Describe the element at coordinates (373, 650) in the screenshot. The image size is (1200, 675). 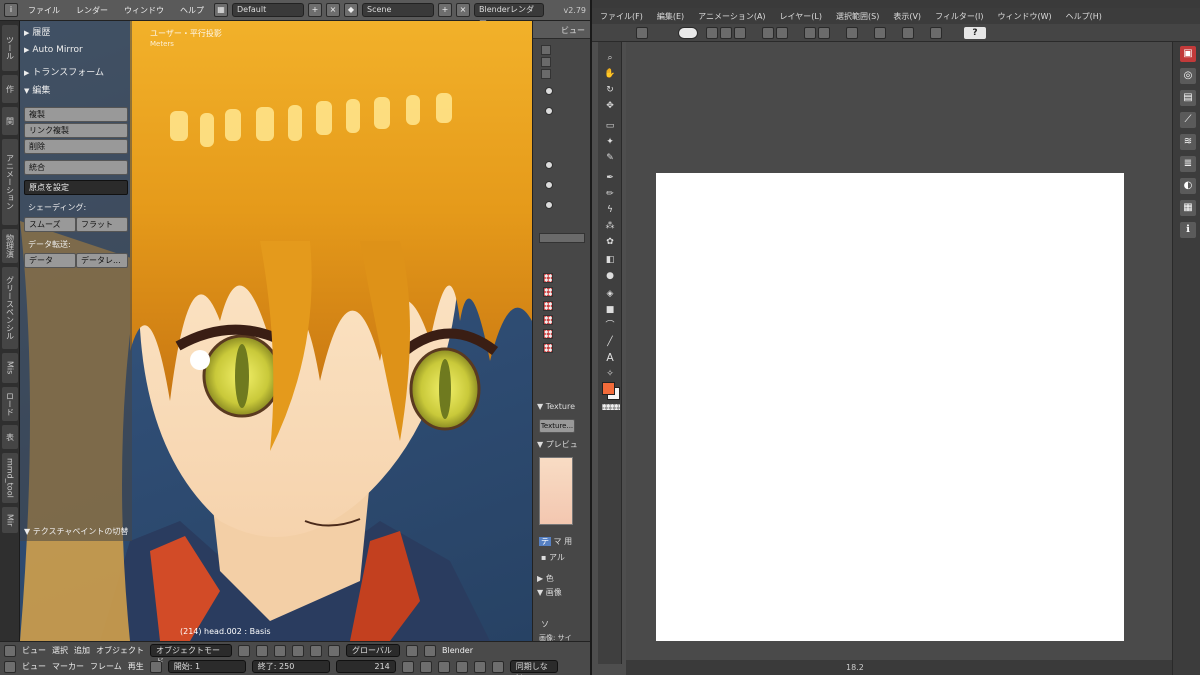
I see `transform-orientation-dropdown: グローバル` at that location.